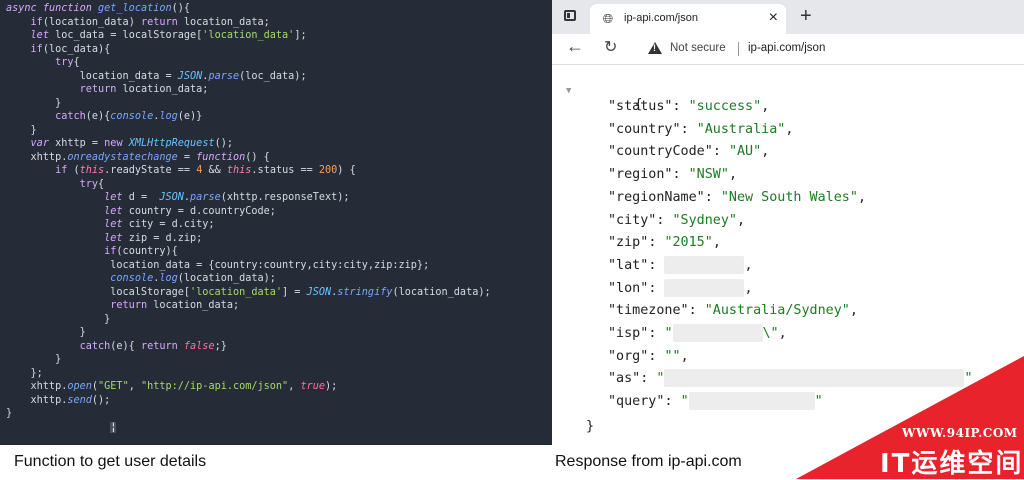 The height and width of the screenshot is (480, 1024). Describe the element at coordinates (205, 197) in the screenshot. I see `code-token: parse` at that location.